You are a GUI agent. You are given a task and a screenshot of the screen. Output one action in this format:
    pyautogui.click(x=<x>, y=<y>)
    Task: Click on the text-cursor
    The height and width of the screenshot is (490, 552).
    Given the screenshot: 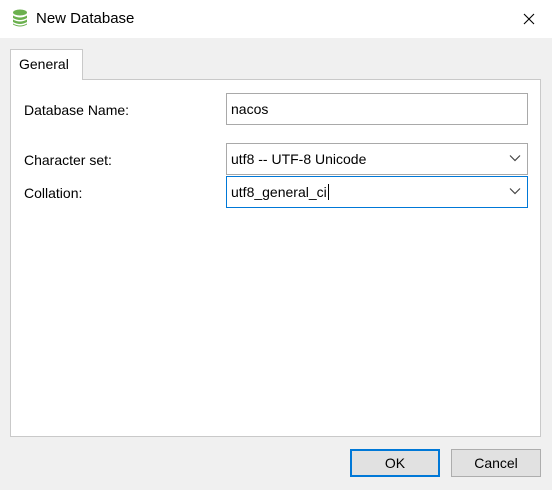 What is the action you would take?
    pyautogui.click(x=328, y=192)
    